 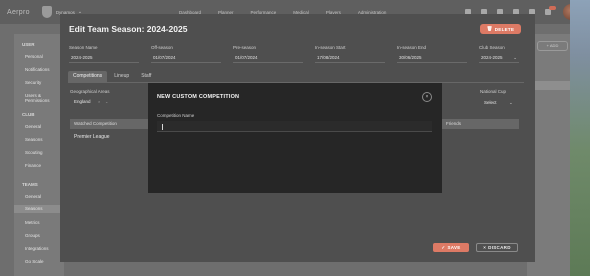 What do you see at coordinates (245, 47) in the screenshot?
I see `pre-season-label: Pre-season` at bounding box center [245, 47].